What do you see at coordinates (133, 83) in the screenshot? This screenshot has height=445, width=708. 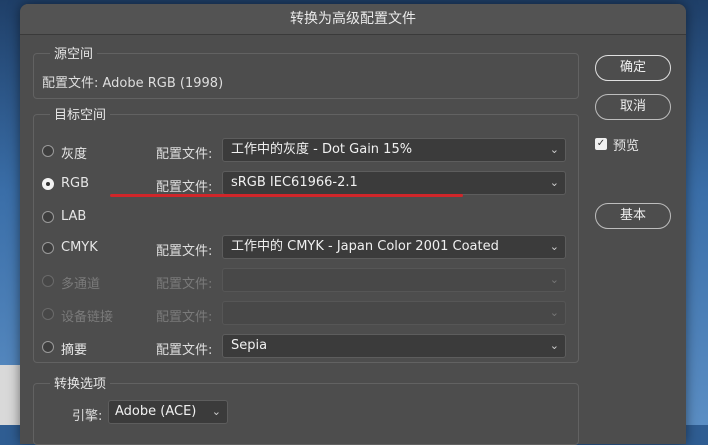 I see `source-profile-text: 配置文件: Adobe RGB (1998)` at bounding box center [133, 83].